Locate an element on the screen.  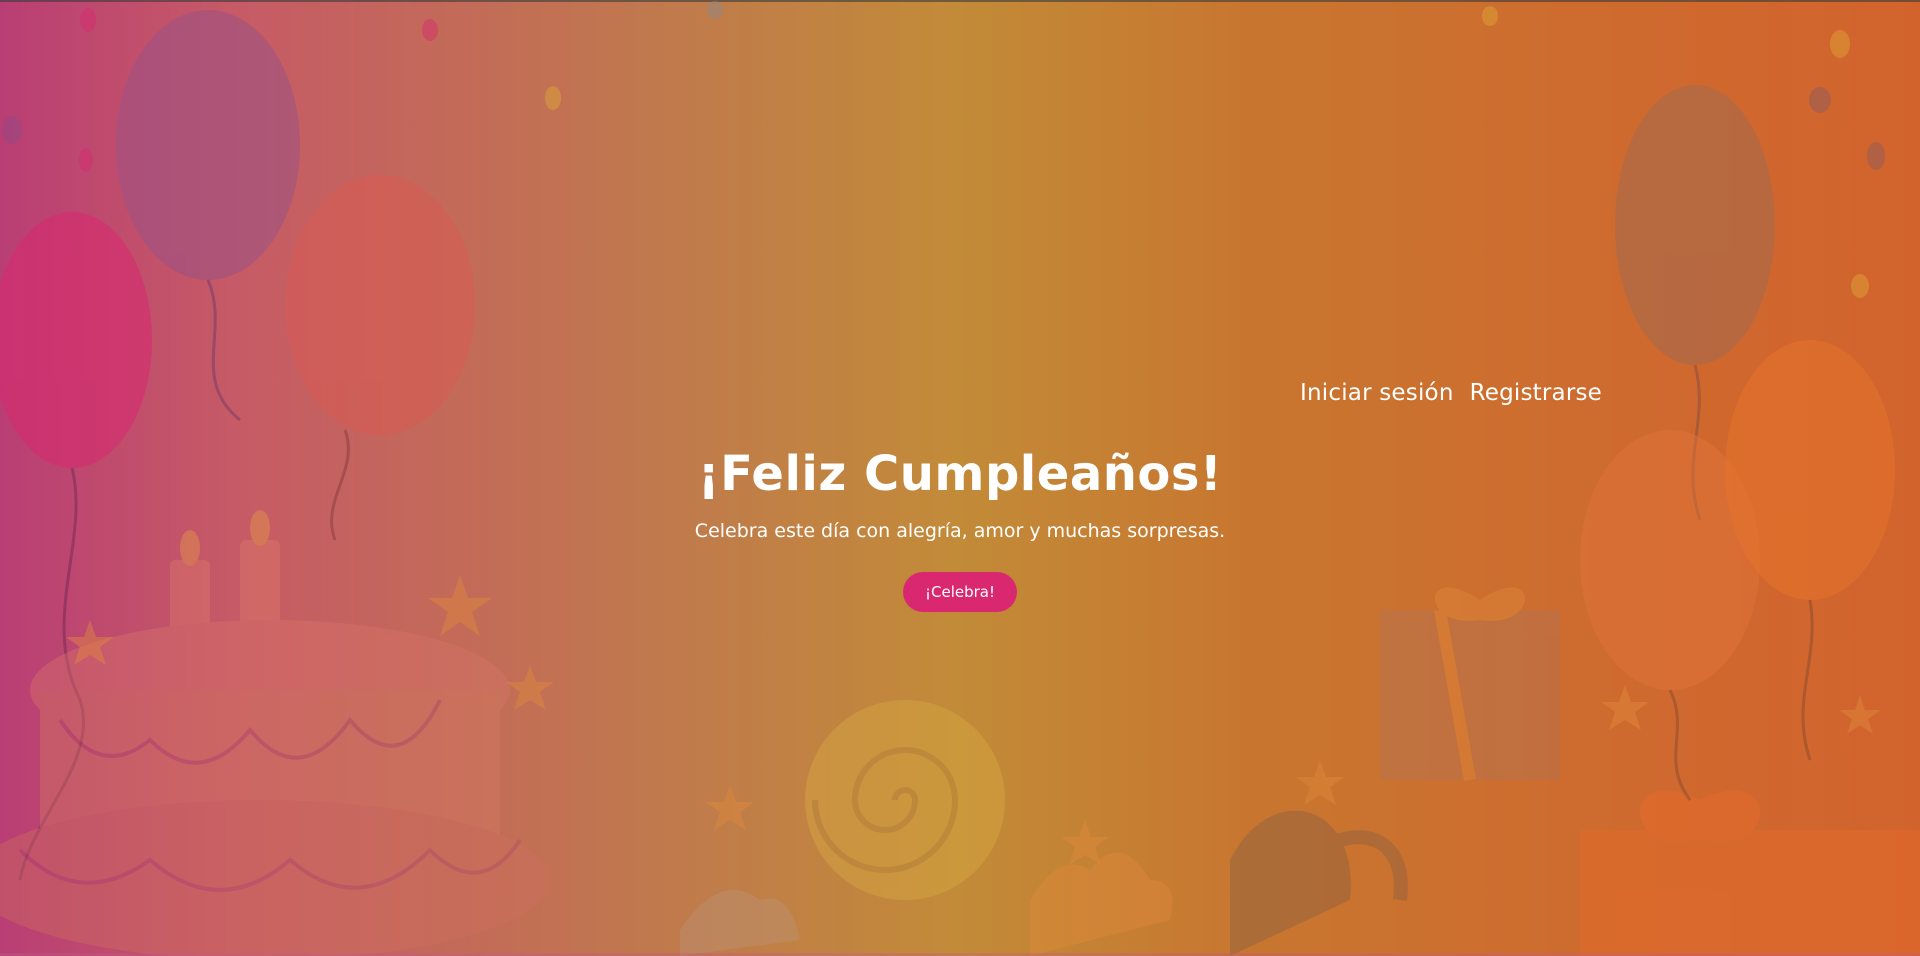
lollipop-icon is located at coordinates (905, 800).